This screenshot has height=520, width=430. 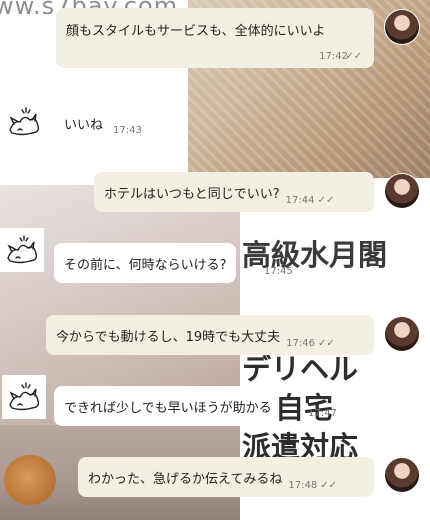 I want to click on message-bubble-sent: わかった、急げるか伝えてみるね 17:48 ✓✓, so click(x=226, y=477).